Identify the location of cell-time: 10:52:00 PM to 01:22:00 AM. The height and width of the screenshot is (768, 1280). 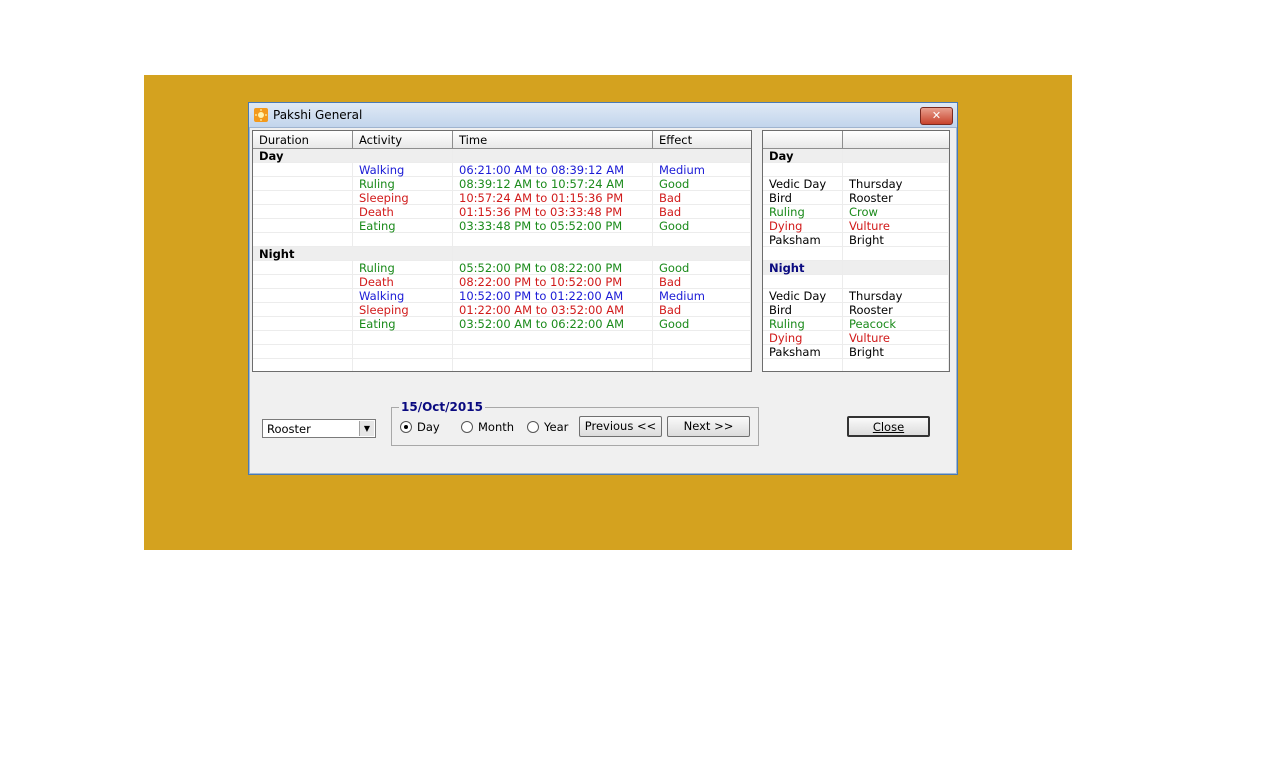
(553, 296).